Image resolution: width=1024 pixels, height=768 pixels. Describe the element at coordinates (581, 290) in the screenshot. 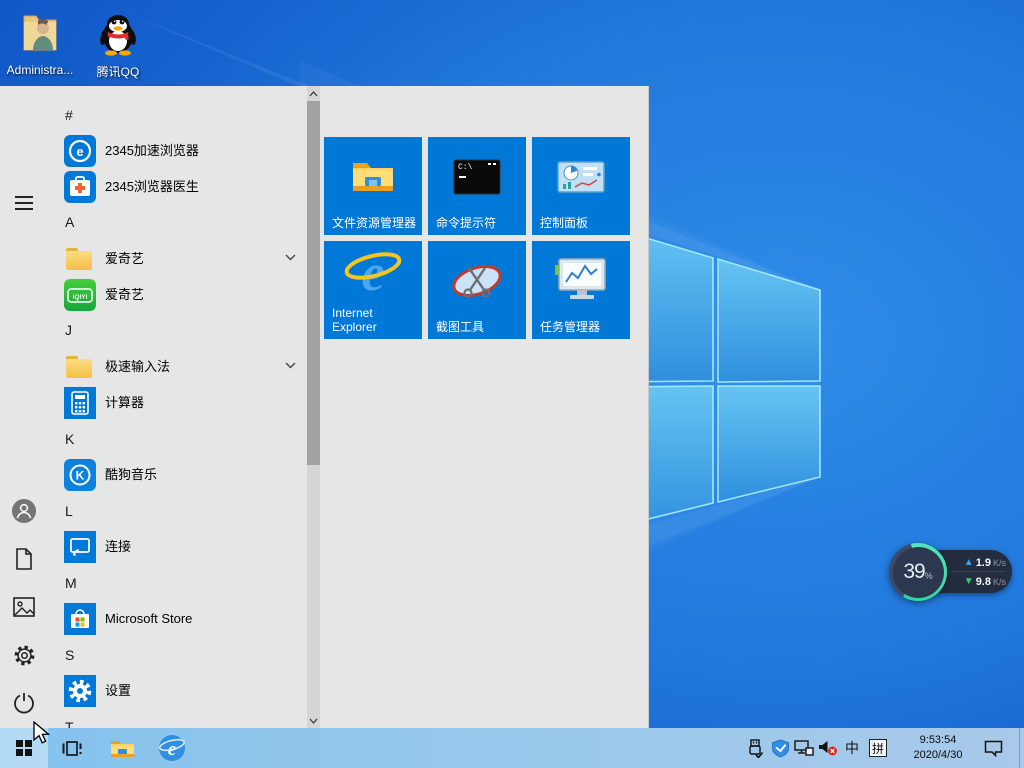

I see `tile-task-manager: 任务管理器` at that location.